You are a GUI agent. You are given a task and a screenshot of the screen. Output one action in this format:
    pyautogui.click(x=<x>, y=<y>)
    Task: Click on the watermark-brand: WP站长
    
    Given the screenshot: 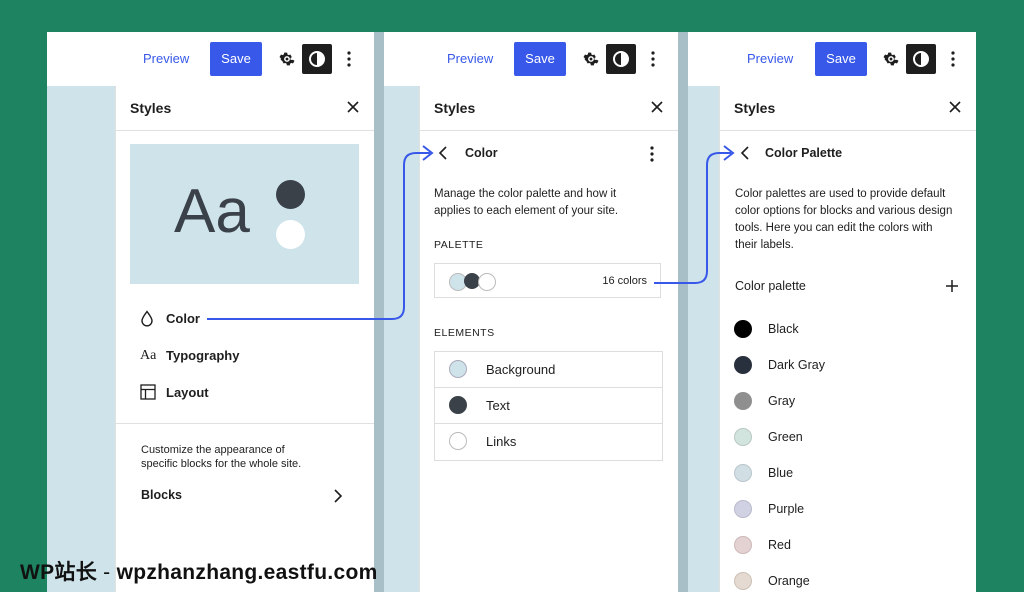 What is the action you would take?
    pyautogui.click(x=59, y=572)
    